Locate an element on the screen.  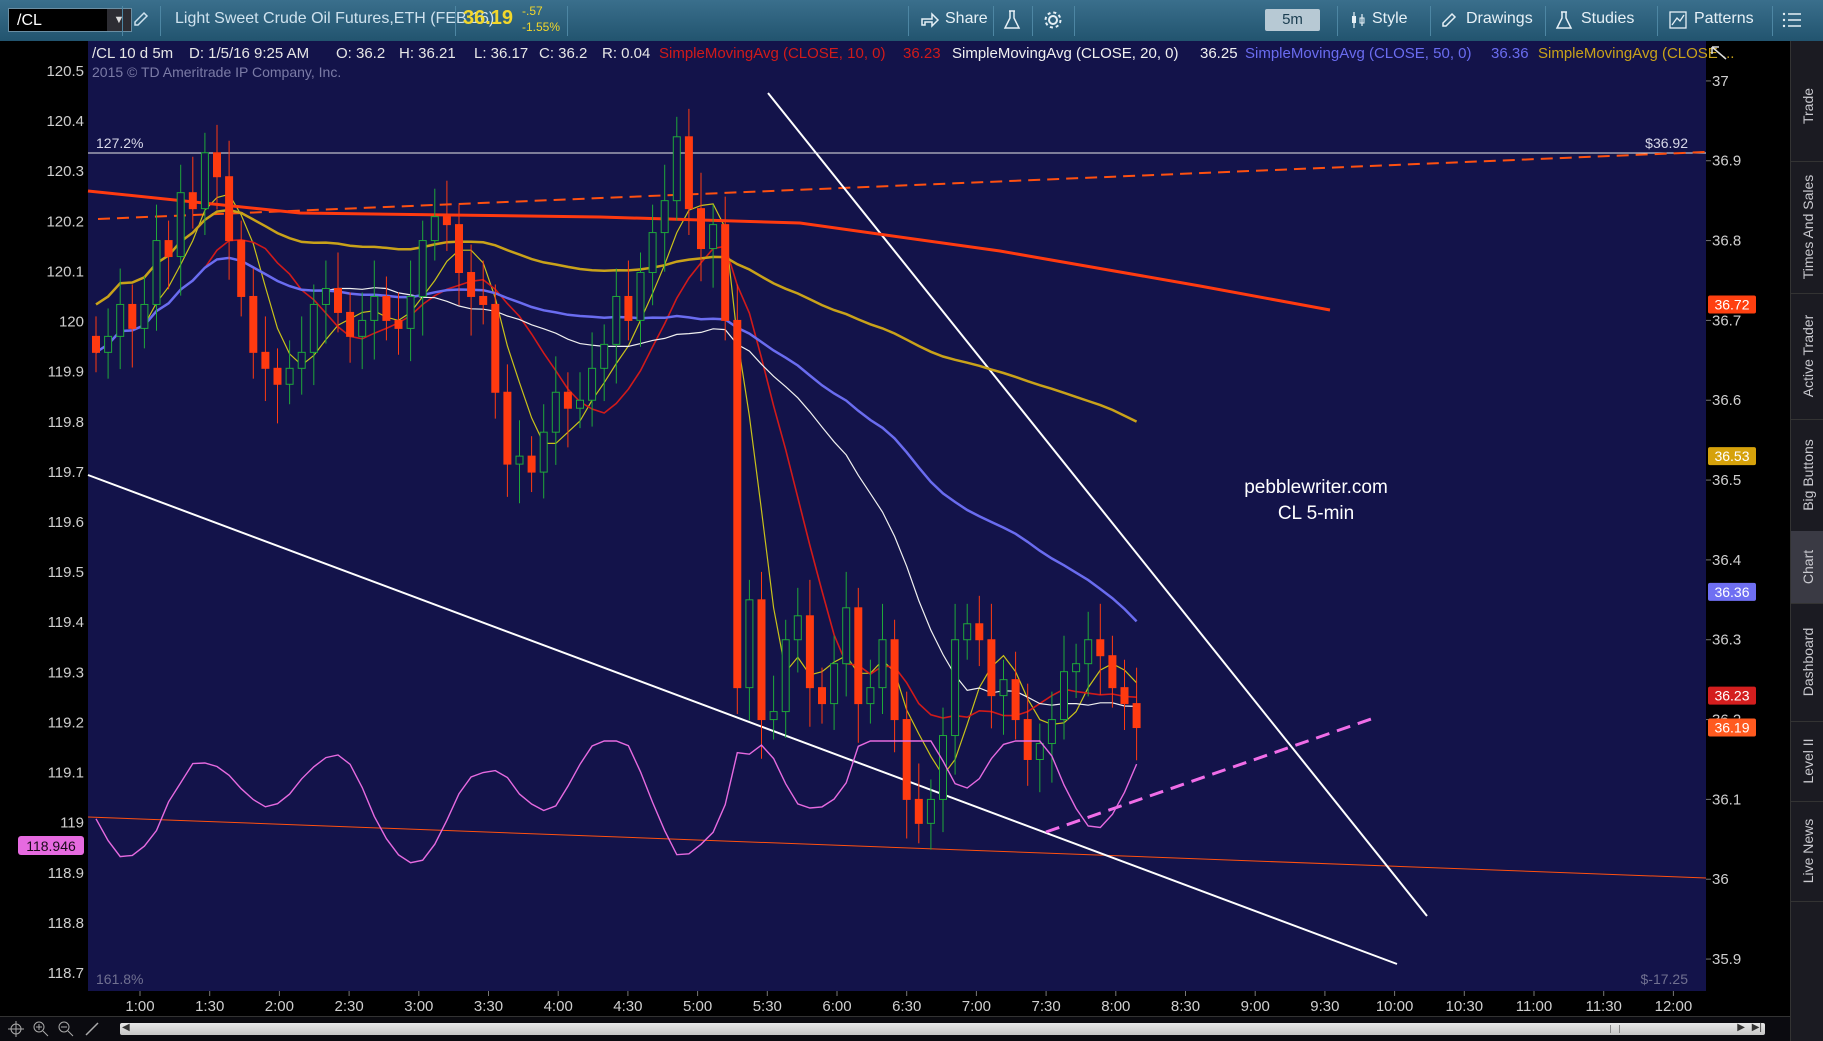
tab-active-trader: Active Trader is located at coordinates (1807, 356).